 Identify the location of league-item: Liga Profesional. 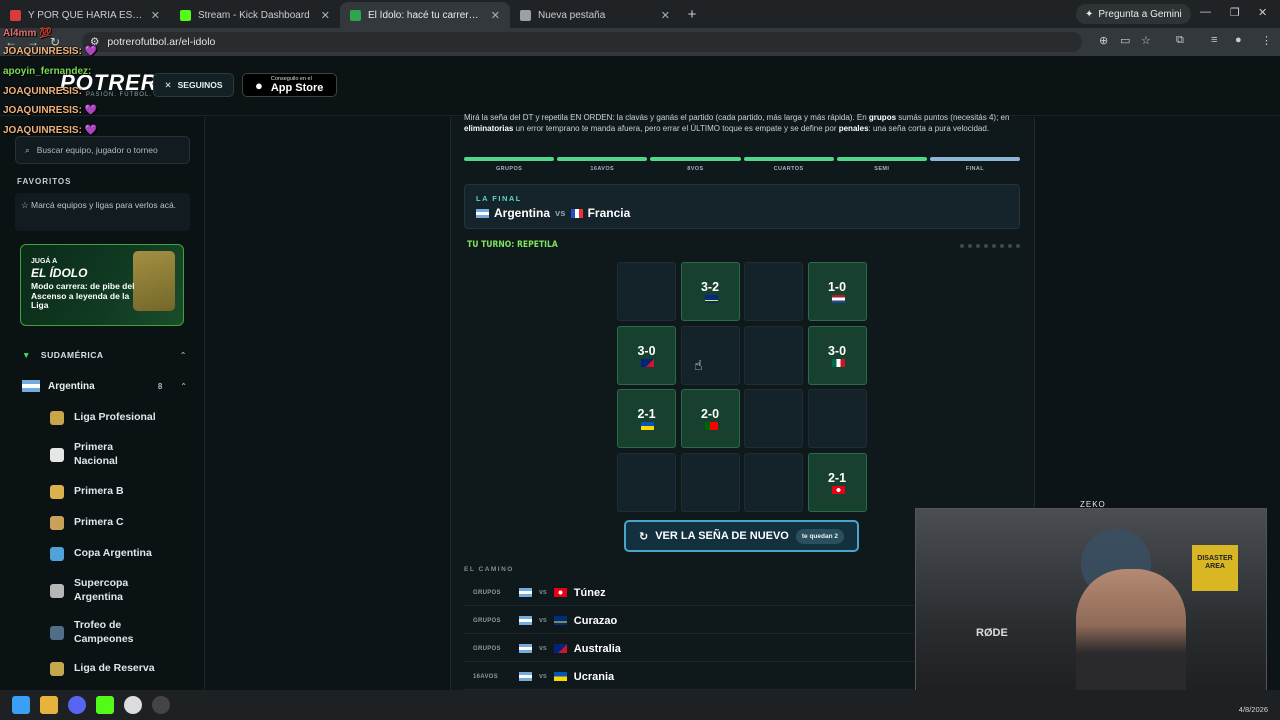
(122, 418).